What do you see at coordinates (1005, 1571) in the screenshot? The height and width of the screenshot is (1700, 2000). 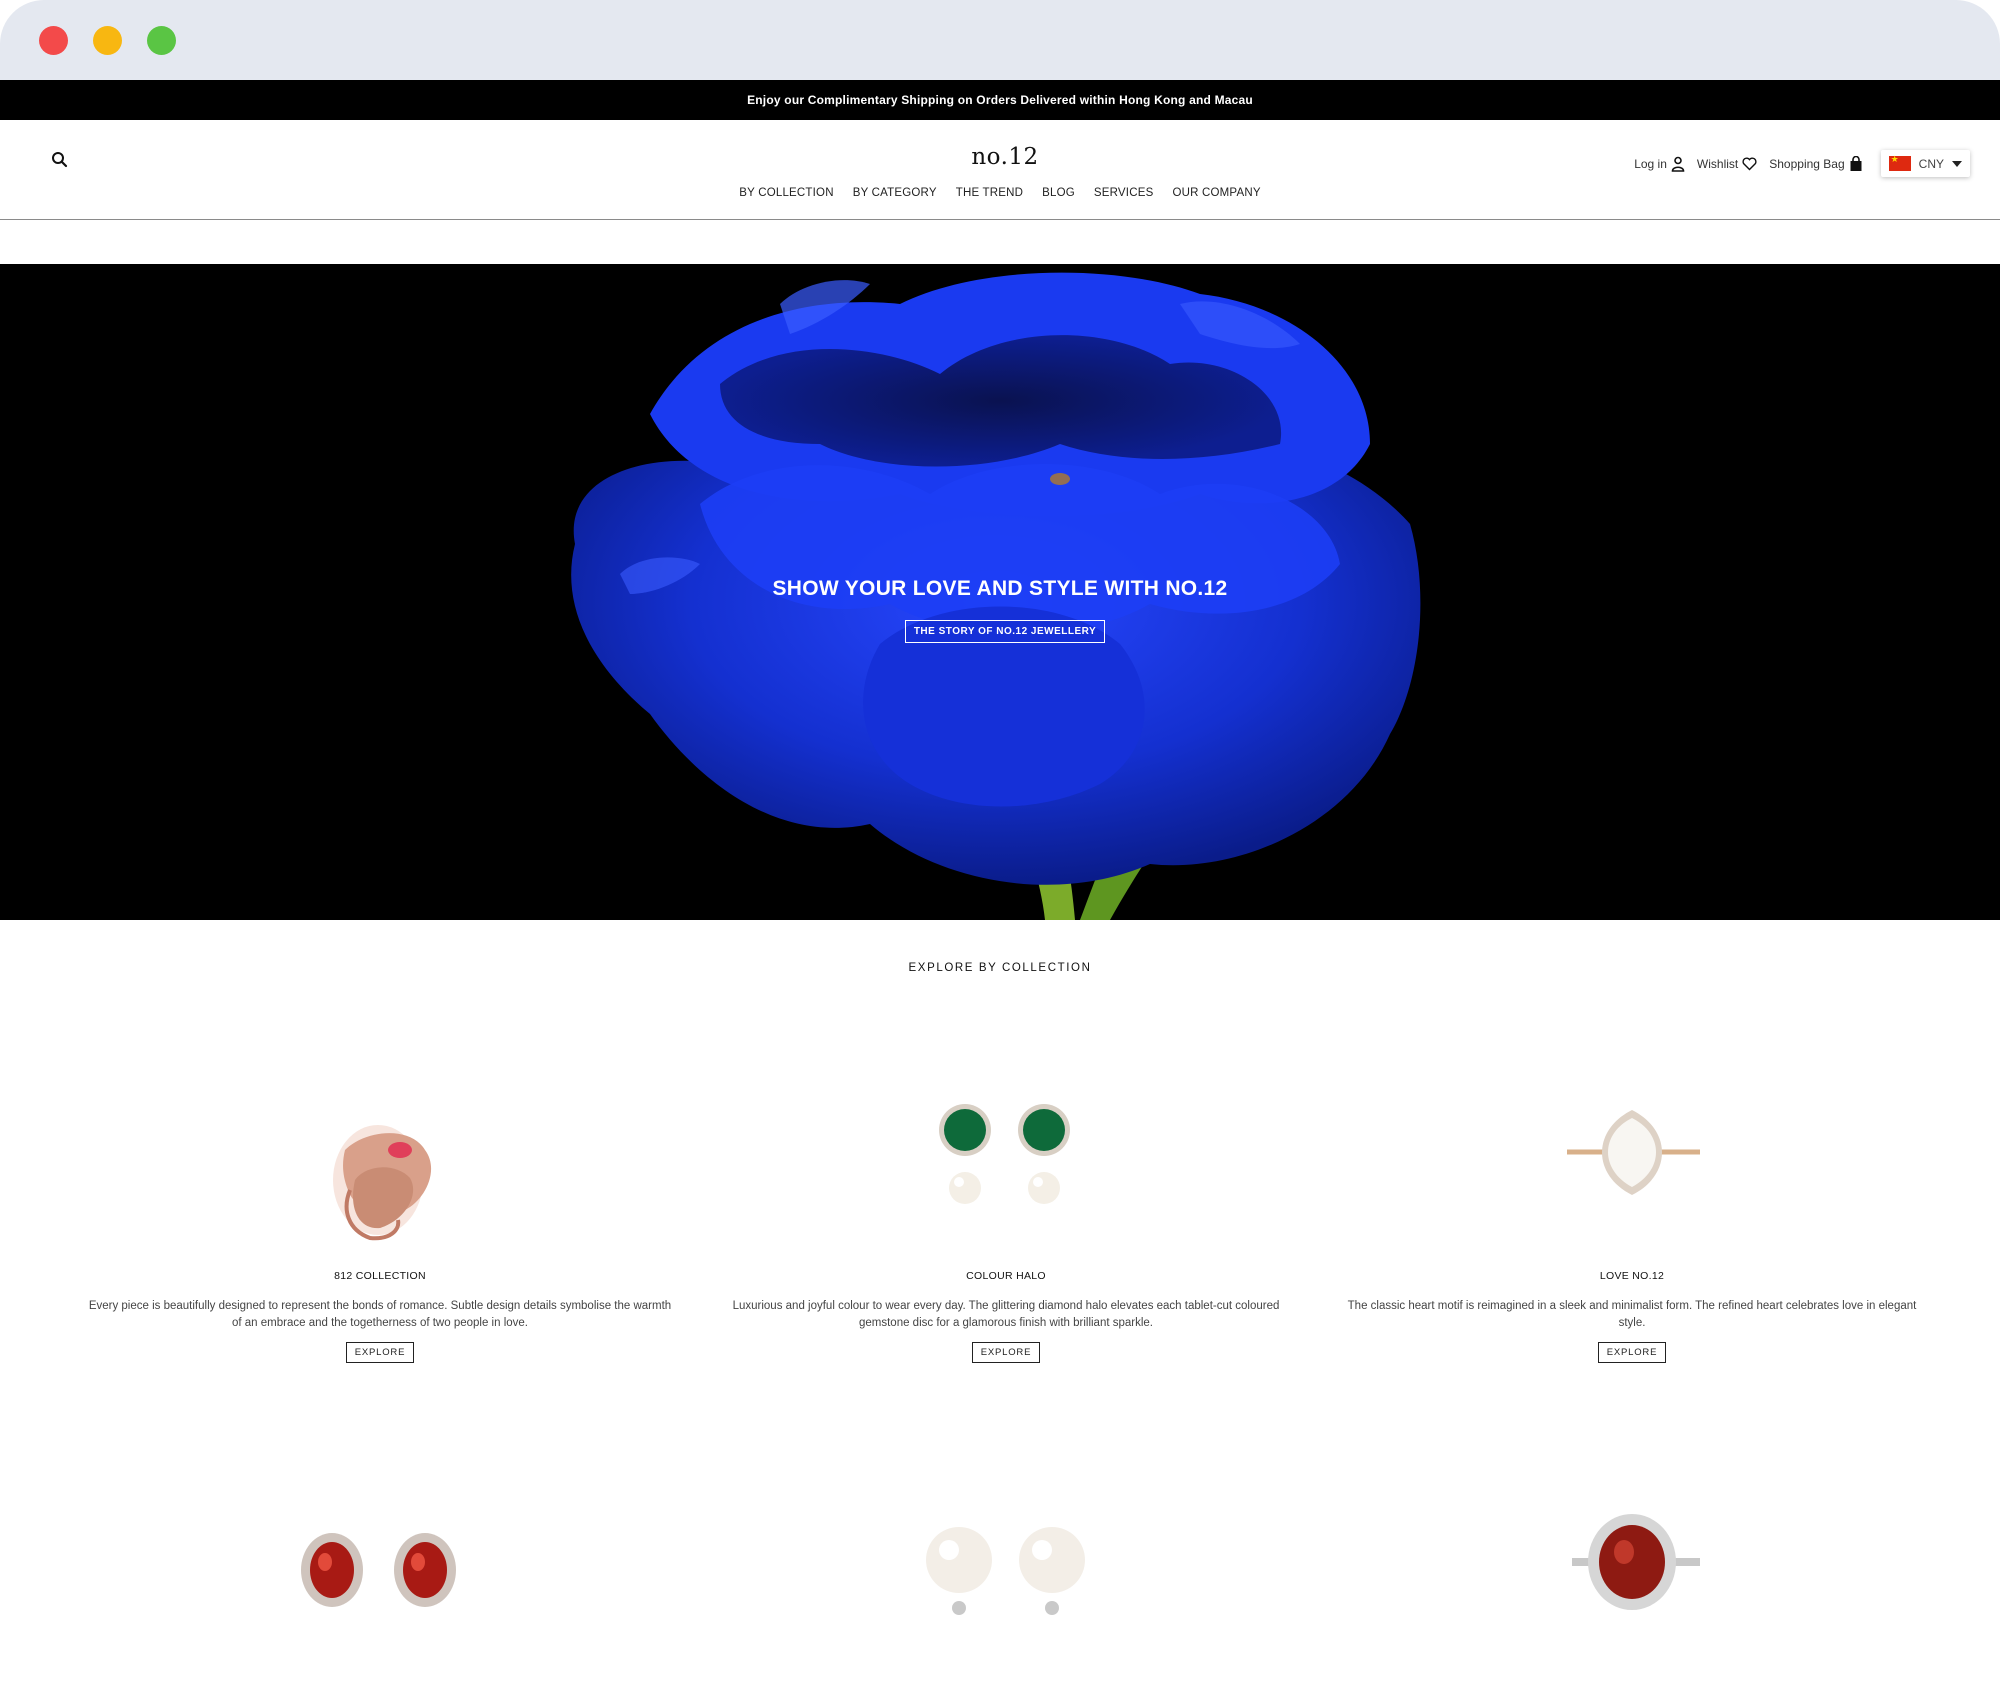 I see `pearl-drop-earrings-image` at bounding box center [1005, 1571].